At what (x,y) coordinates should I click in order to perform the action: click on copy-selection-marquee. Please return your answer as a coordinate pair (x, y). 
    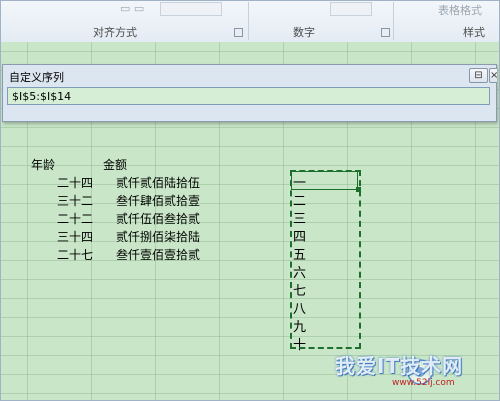
    Looking at the image, I should click on (325, 259).